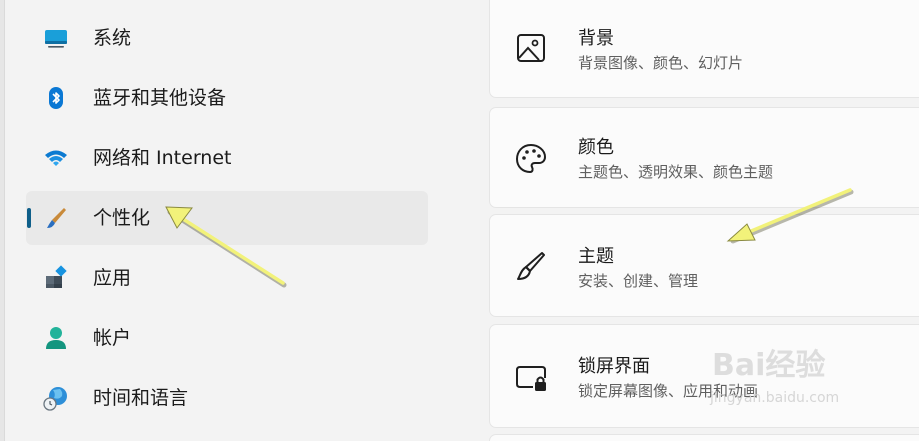 Image resolution: width=919 pixels, height=441 pixels. Describe the element at coordinates (704, 265) in the screenshot. I see `themes-card: 主题 安装、创建、管理` at that location.